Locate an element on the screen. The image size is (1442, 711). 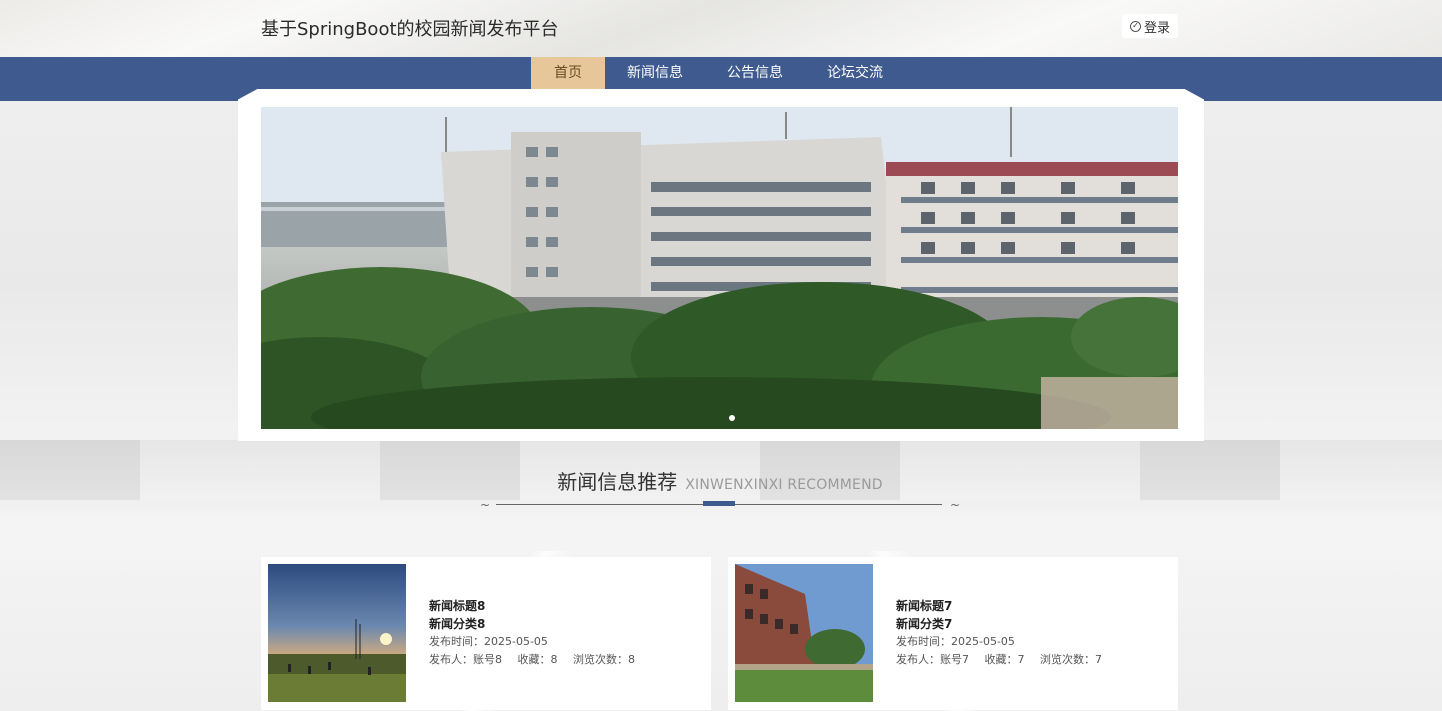
nav-items: 首页 新闻信息 公告信息 论坛交流 is located at coordinates (718, 73).